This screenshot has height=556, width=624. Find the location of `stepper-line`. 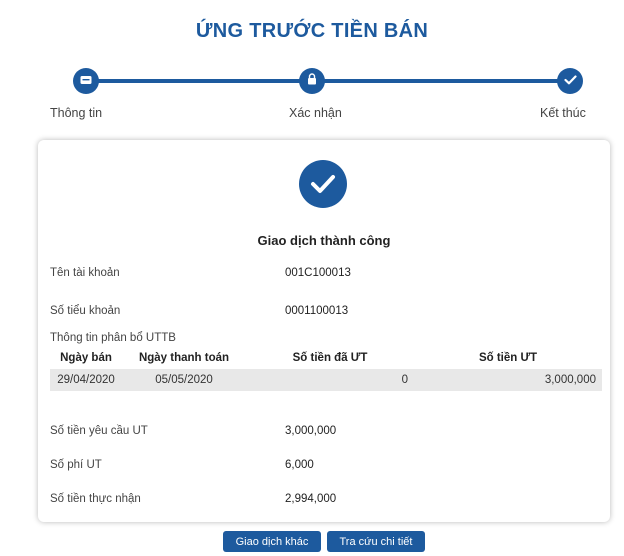

stepper-line is located at coordinates (328, 81).